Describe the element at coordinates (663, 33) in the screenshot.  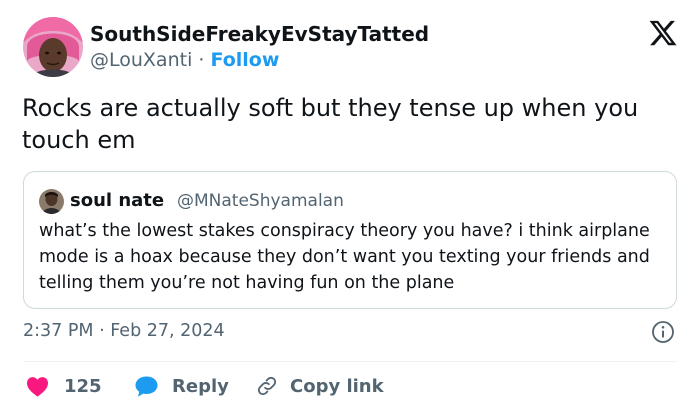
I see `x-logo-icon` at that location.